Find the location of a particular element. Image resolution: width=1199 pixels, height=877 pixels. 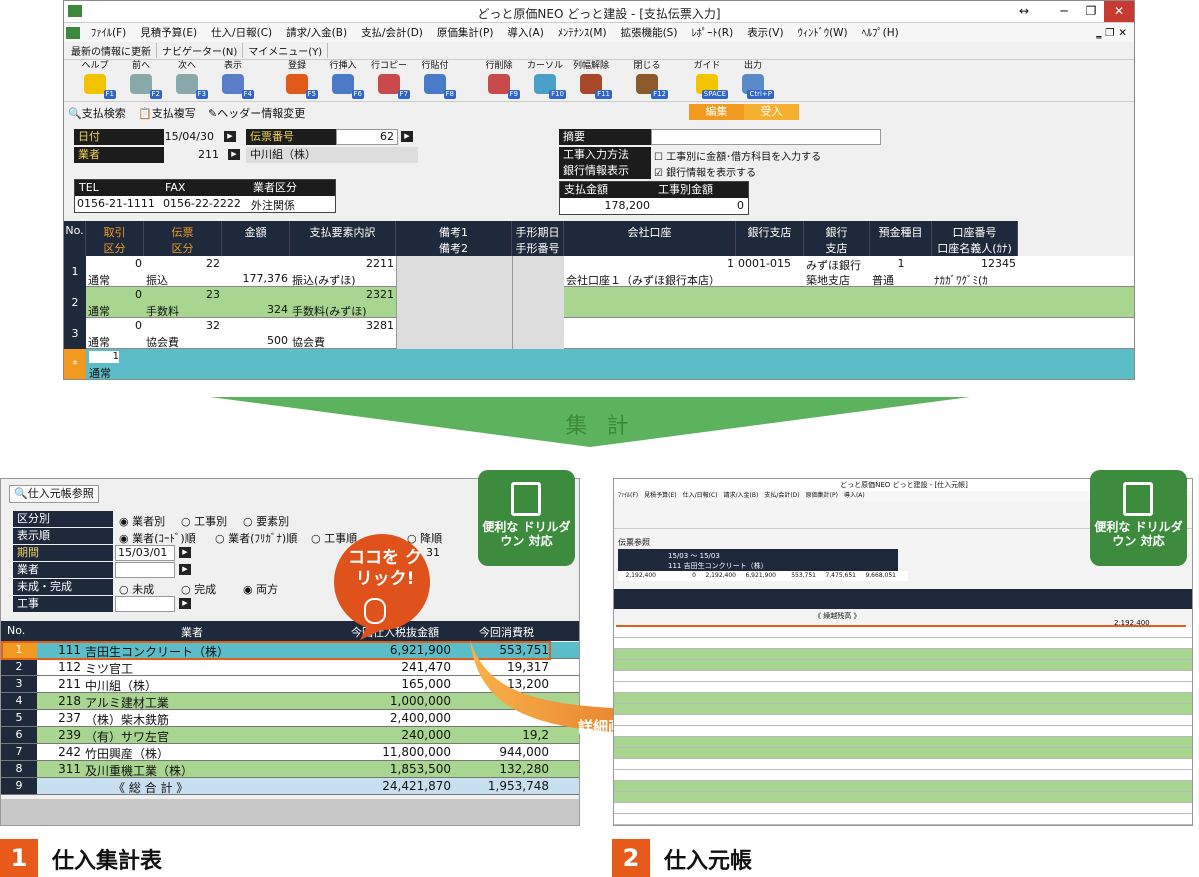

toolbar-button-12: ガイド SPACE is located at coordinates (707, 81).